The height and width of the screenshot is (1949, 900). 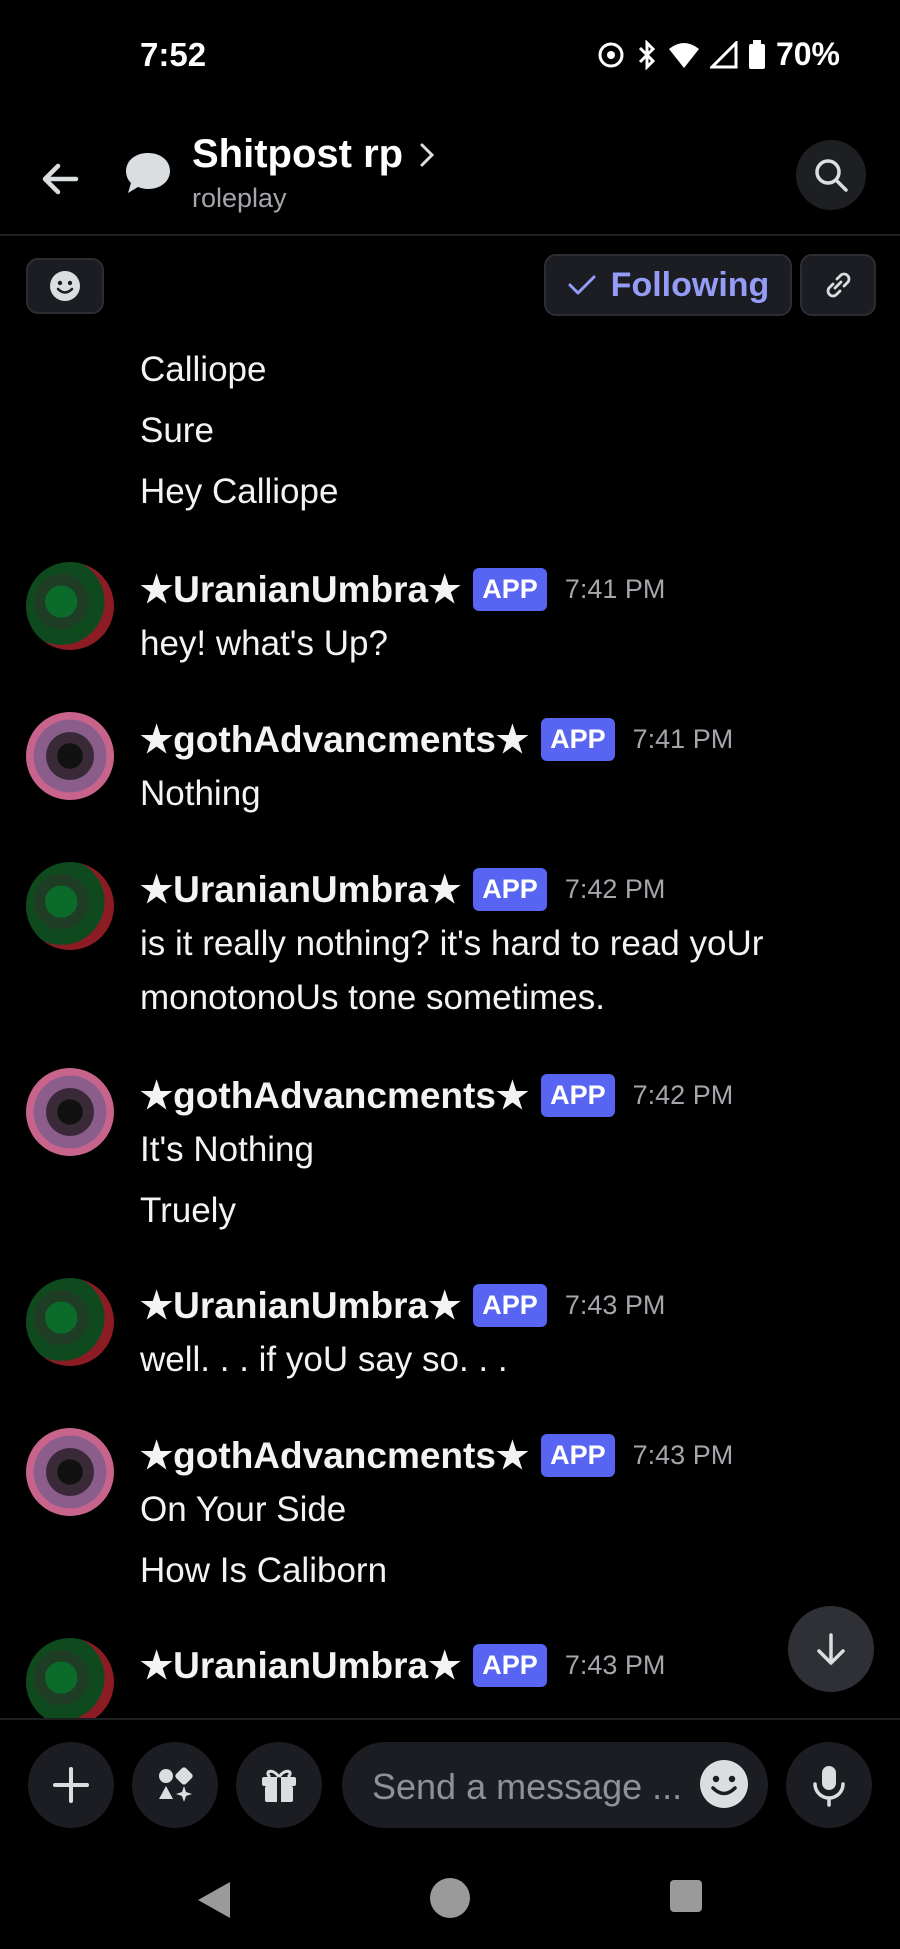 What do you see at coordinates (298, 154) in the screenshot?
I see `channel-title: Shitpost rp` at bounding box center [298, 154].